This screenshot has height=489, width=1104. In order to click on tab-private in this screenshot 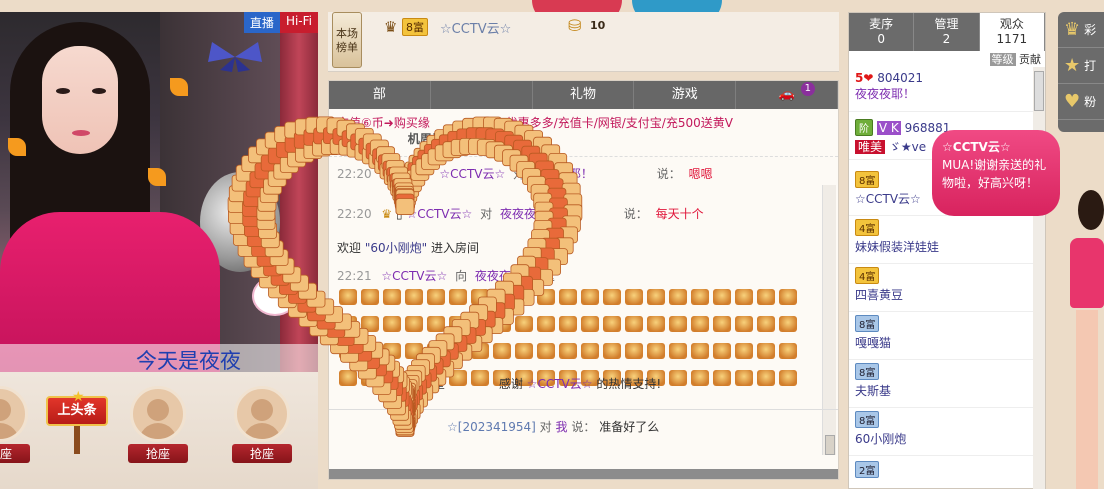, I will do `click(482, 95)`.